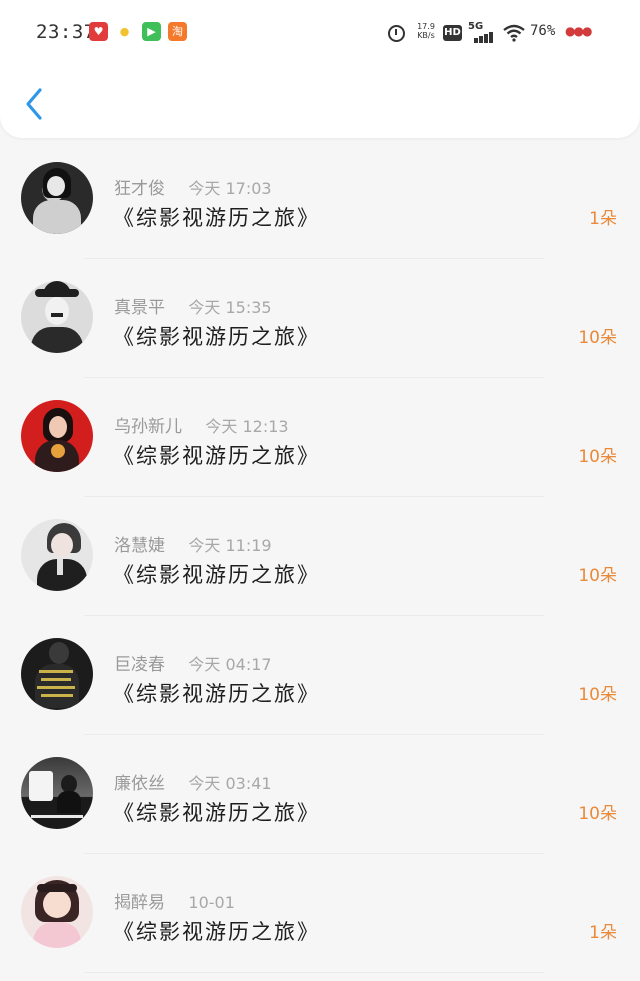 The width and height of the screenshot is (640, 981). Describe the element at coordinates (230, 664) in the screenshot. I see `record-time: 今天 04:17` at that location.